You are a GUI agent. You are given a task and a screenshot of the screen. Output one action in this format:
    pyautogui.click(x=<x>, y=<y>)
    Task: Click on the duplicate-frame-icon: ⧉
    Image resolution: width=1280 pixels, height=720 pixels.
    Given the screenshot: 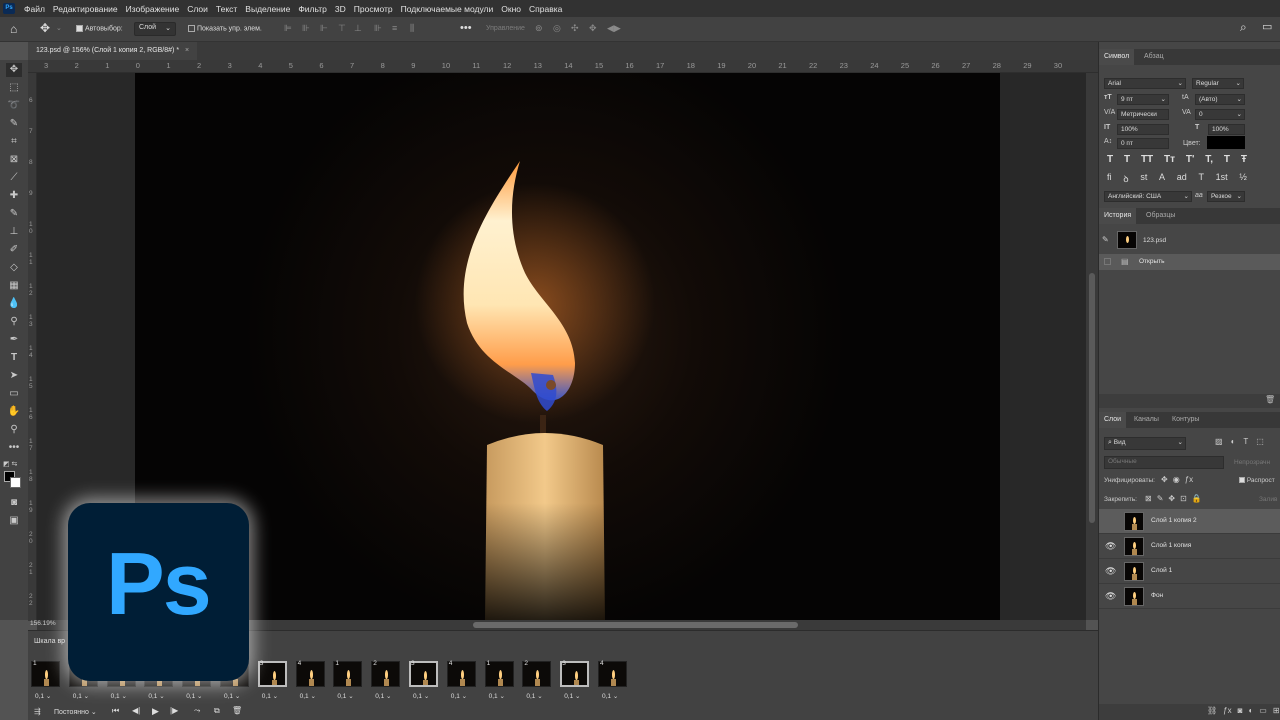 What is the action you would take?
    pyautogui.click(x=217, y=711)
    